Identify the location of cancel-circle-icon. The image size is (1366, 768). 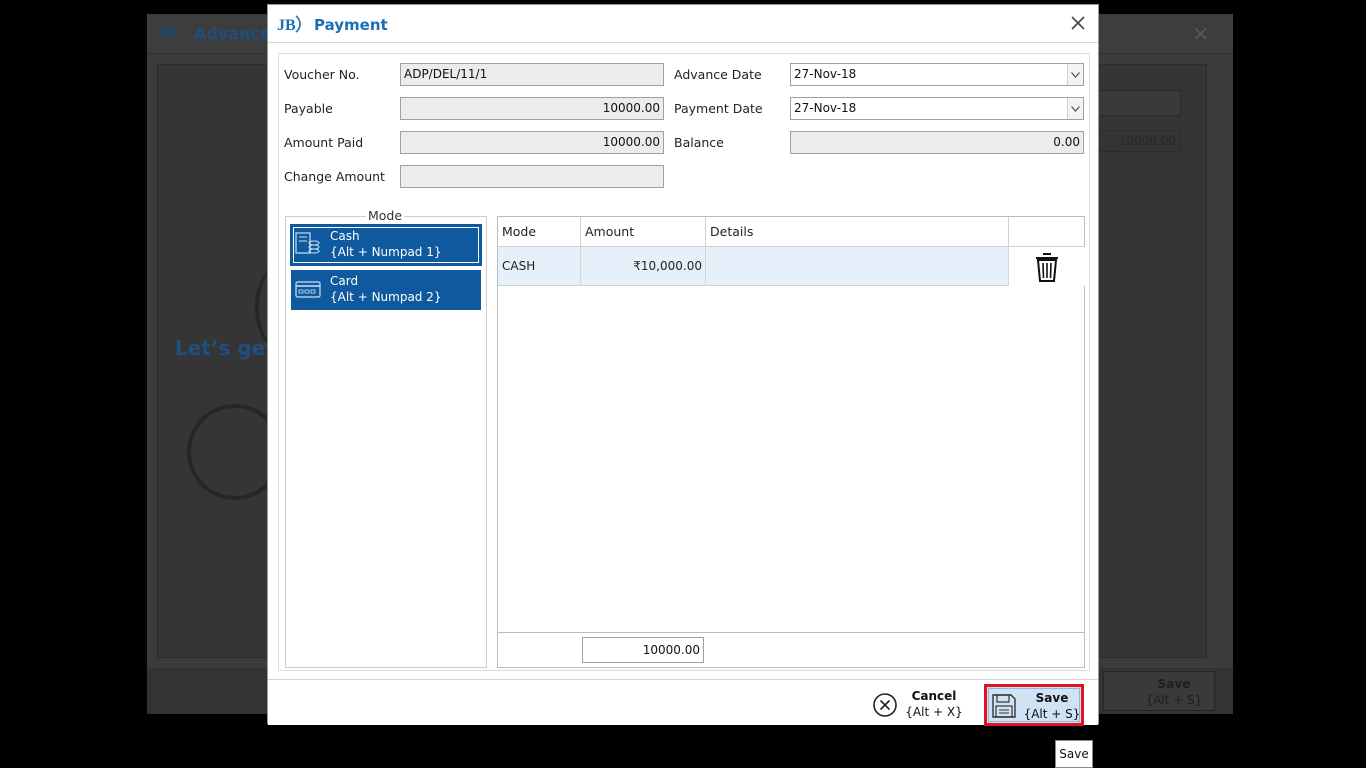
(885, 705).